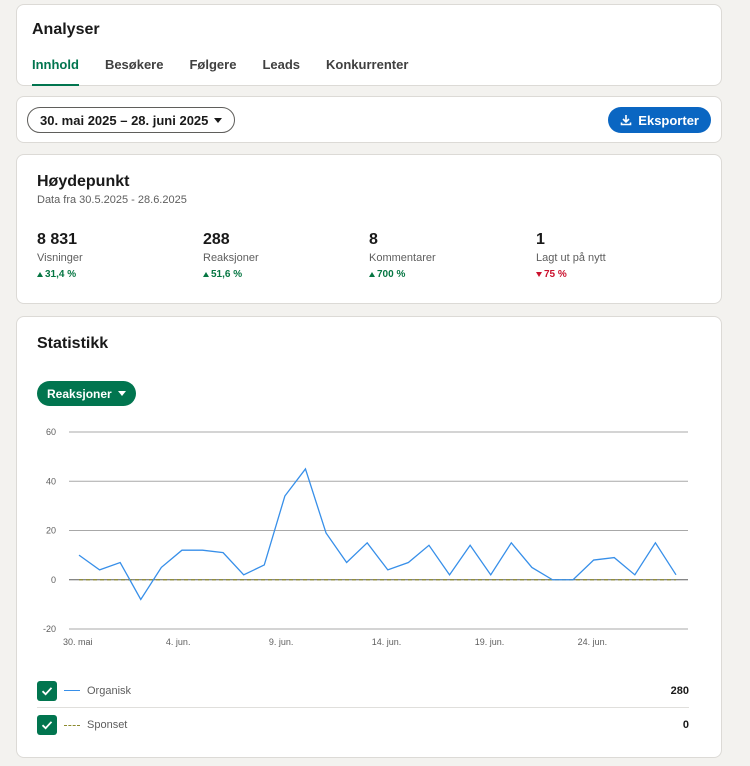  Describe the element at coordinates (616, 255) in the screenshot. I see `metric-reposts: 1 Lagt ut på nytt 75 %` at that location.